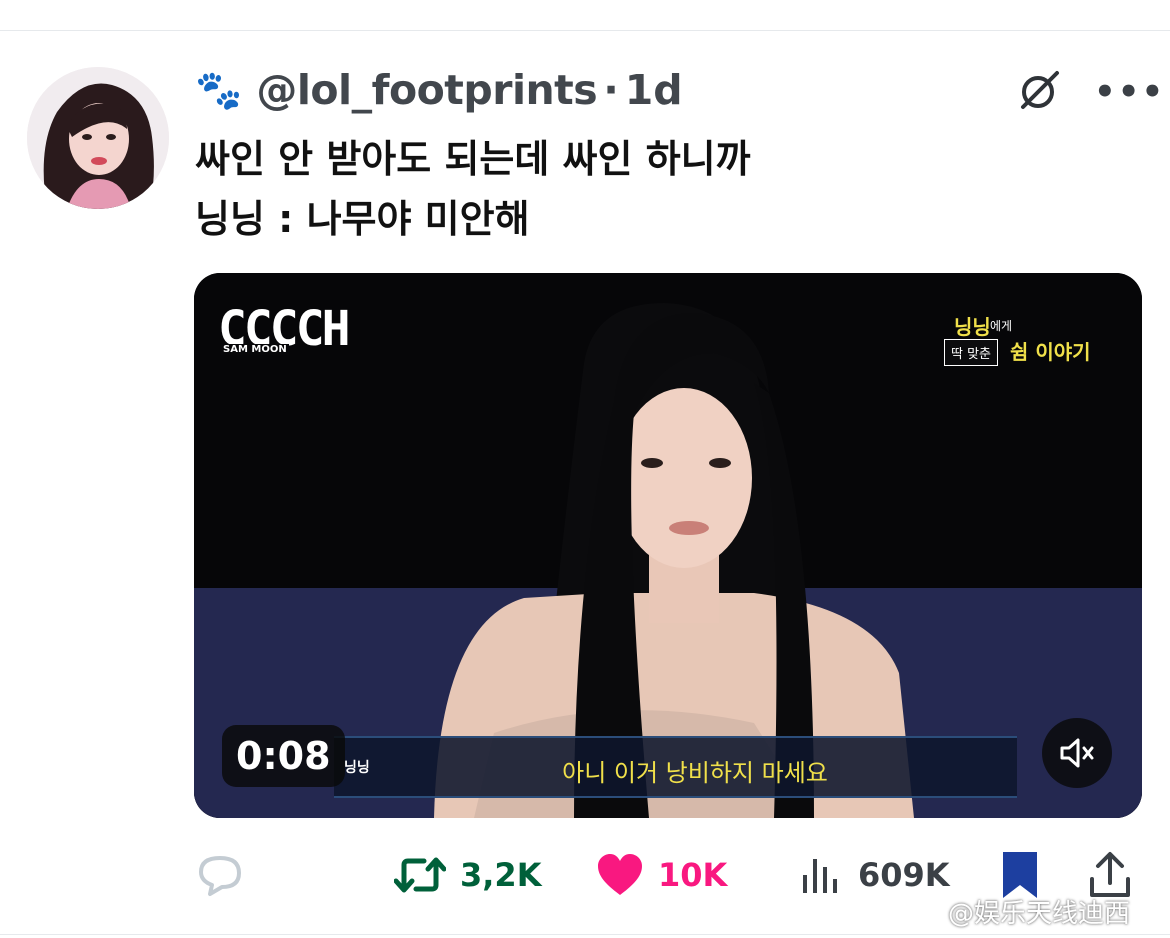  What do you see at coordinates (98, 138) in the screenshot?
I see `avatar` at bounding box center [98, 138].